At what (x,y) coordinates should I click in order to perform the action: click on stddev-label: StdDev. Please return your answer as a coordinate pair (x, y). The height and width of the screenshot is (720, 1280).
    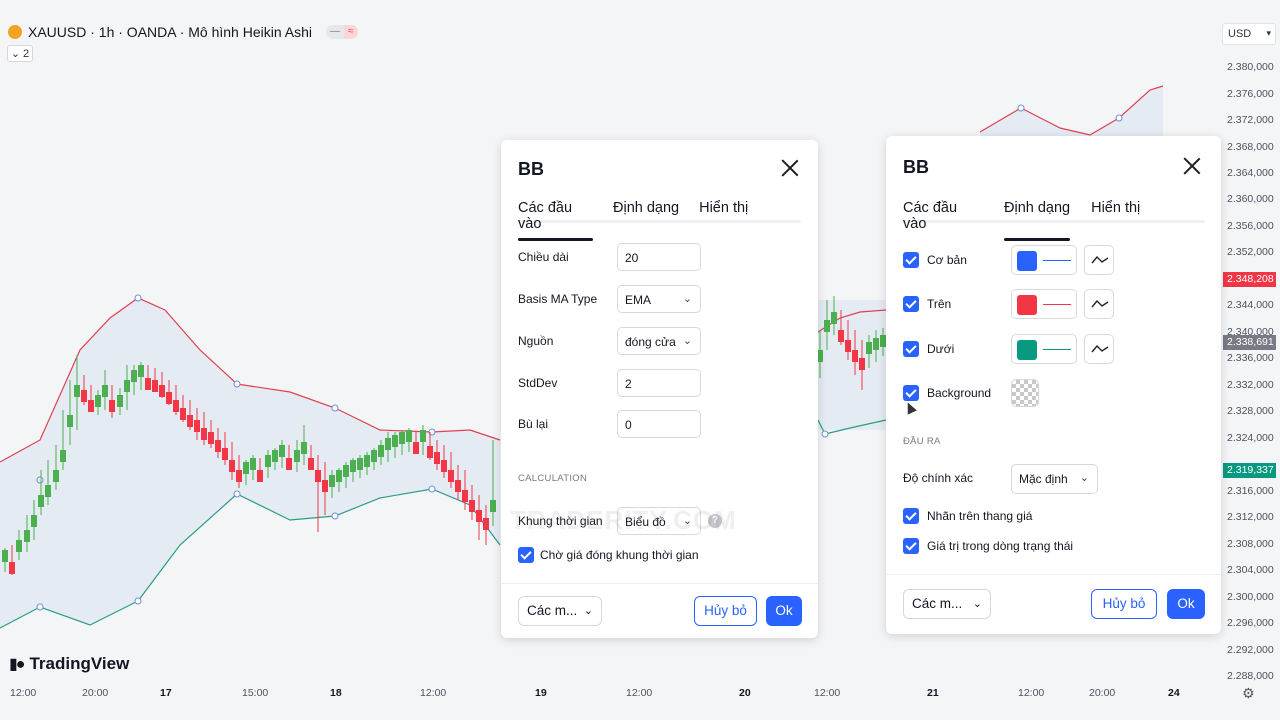
    Looking at the image, I should click on (538, 383).